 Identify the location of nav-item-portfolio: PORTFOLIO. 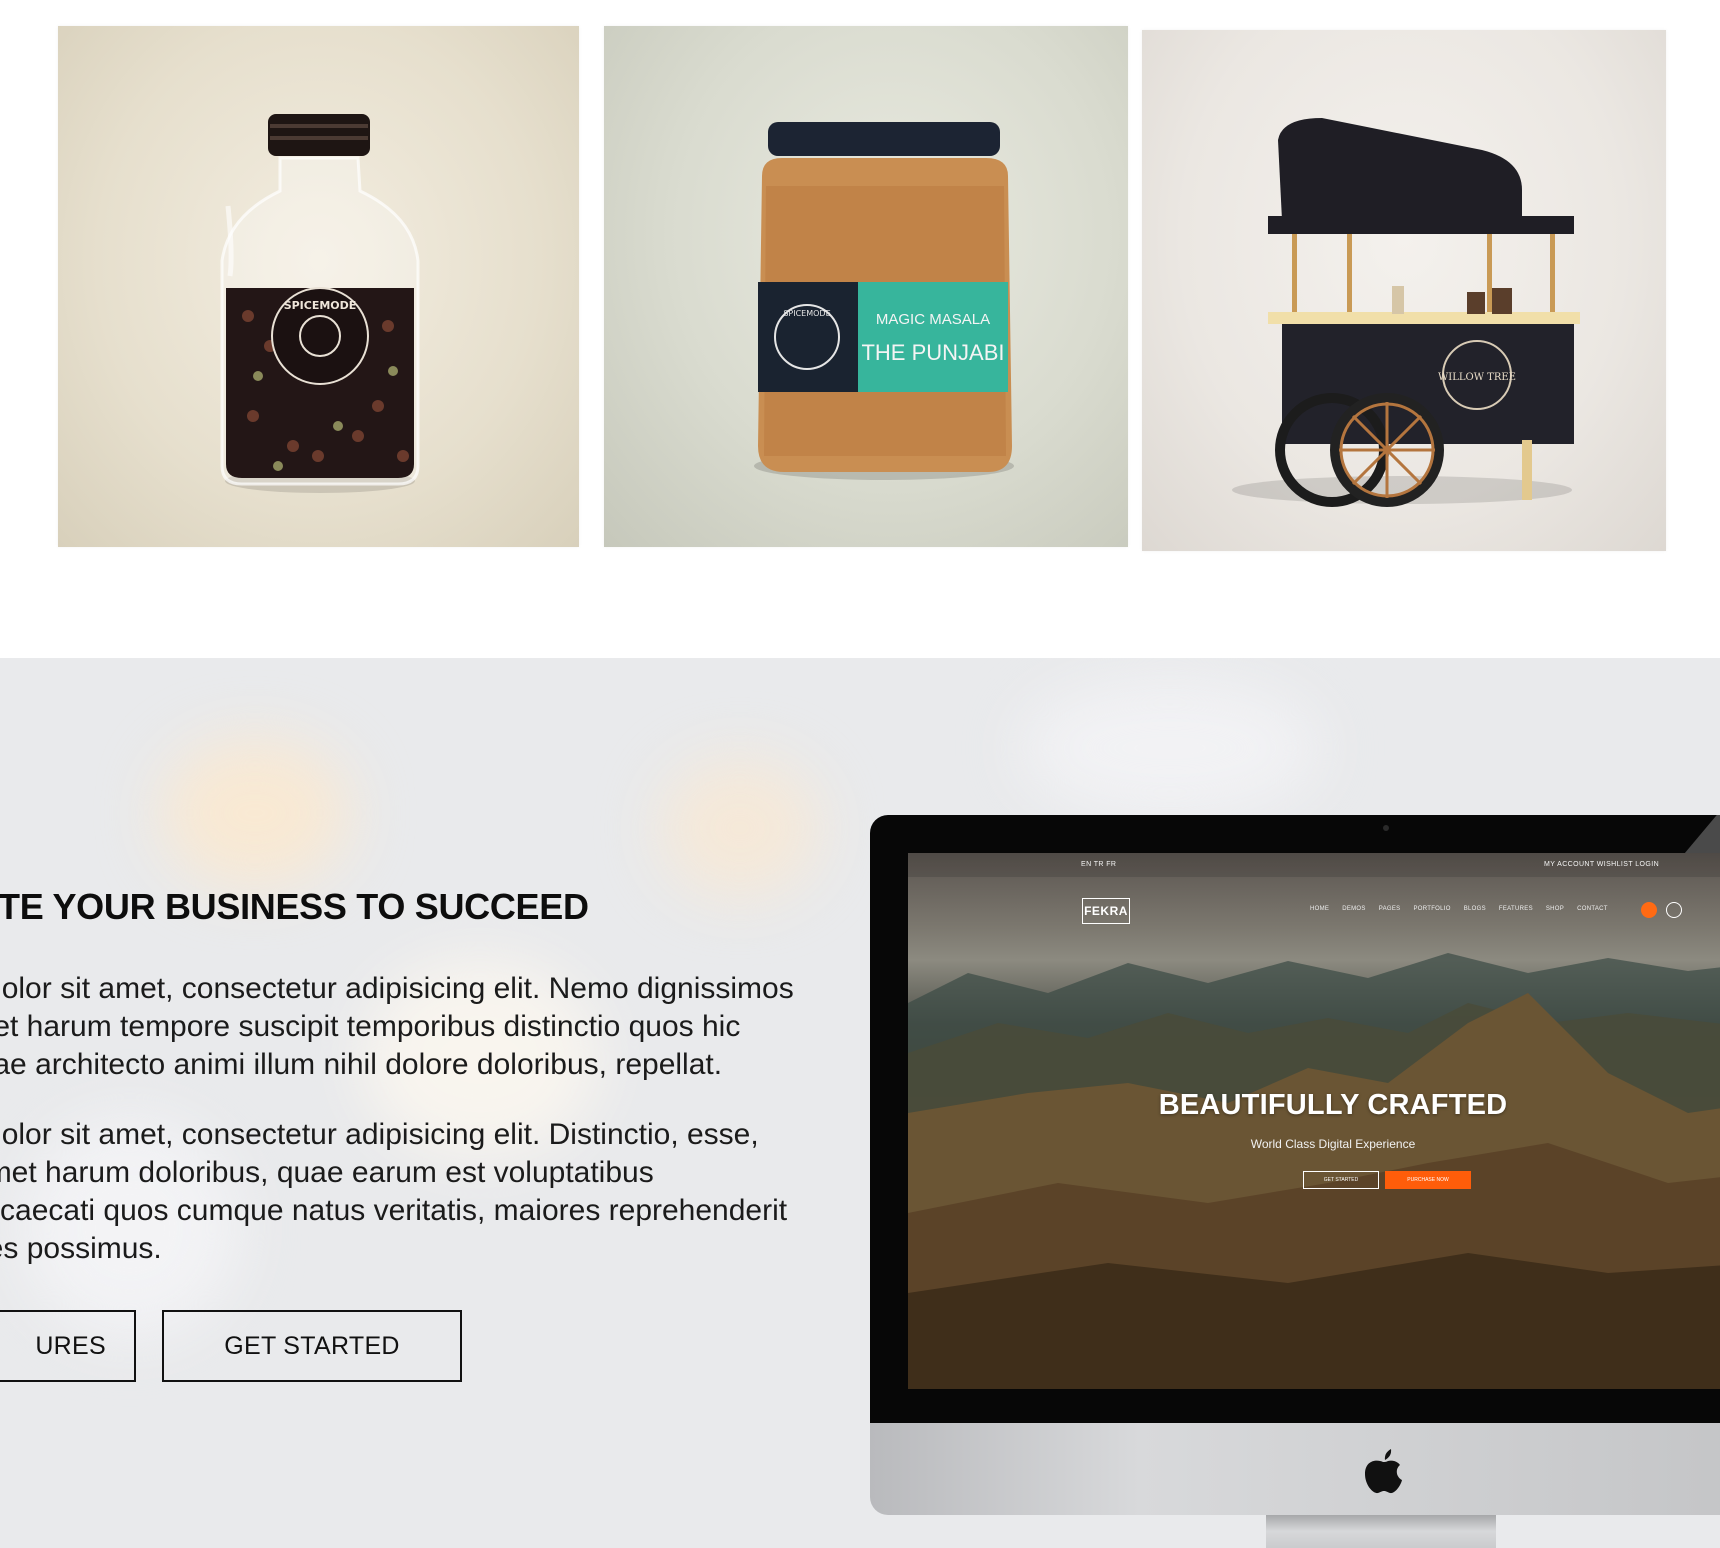
(1431, 909).